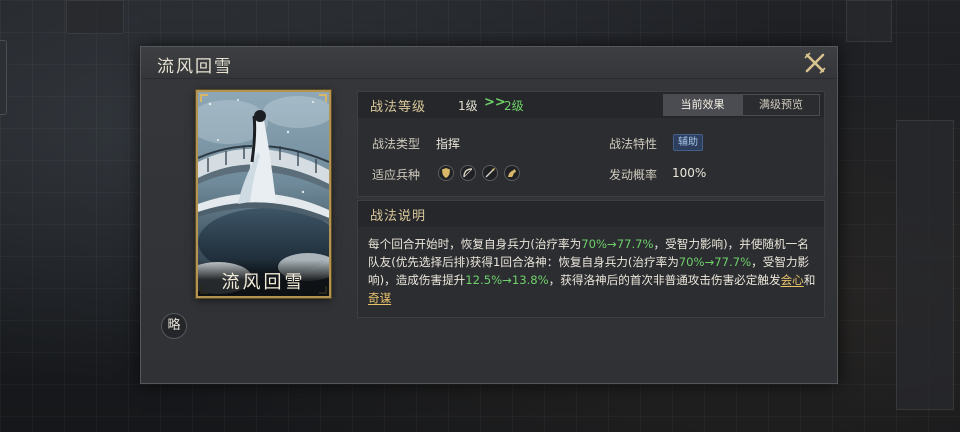 This screenshot has height=432, width=960. What do you see at coordinates (174, 326) in the screenshot?
I see `abbrev-badge: 略` at bounding box center [174, 326].